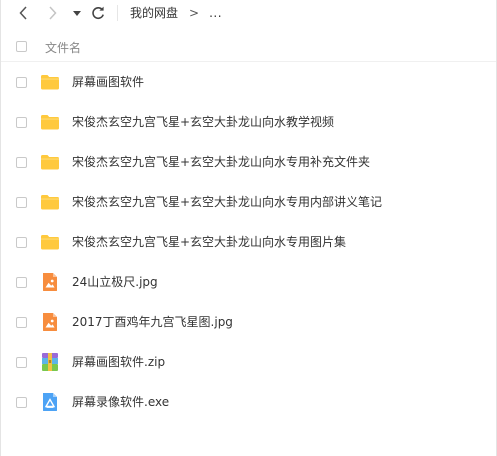  I want to click on list-item: 宋俊杰玄空九宫飞星+玄空大卦龙山向水专用补充文件夹, so click(248, 162).